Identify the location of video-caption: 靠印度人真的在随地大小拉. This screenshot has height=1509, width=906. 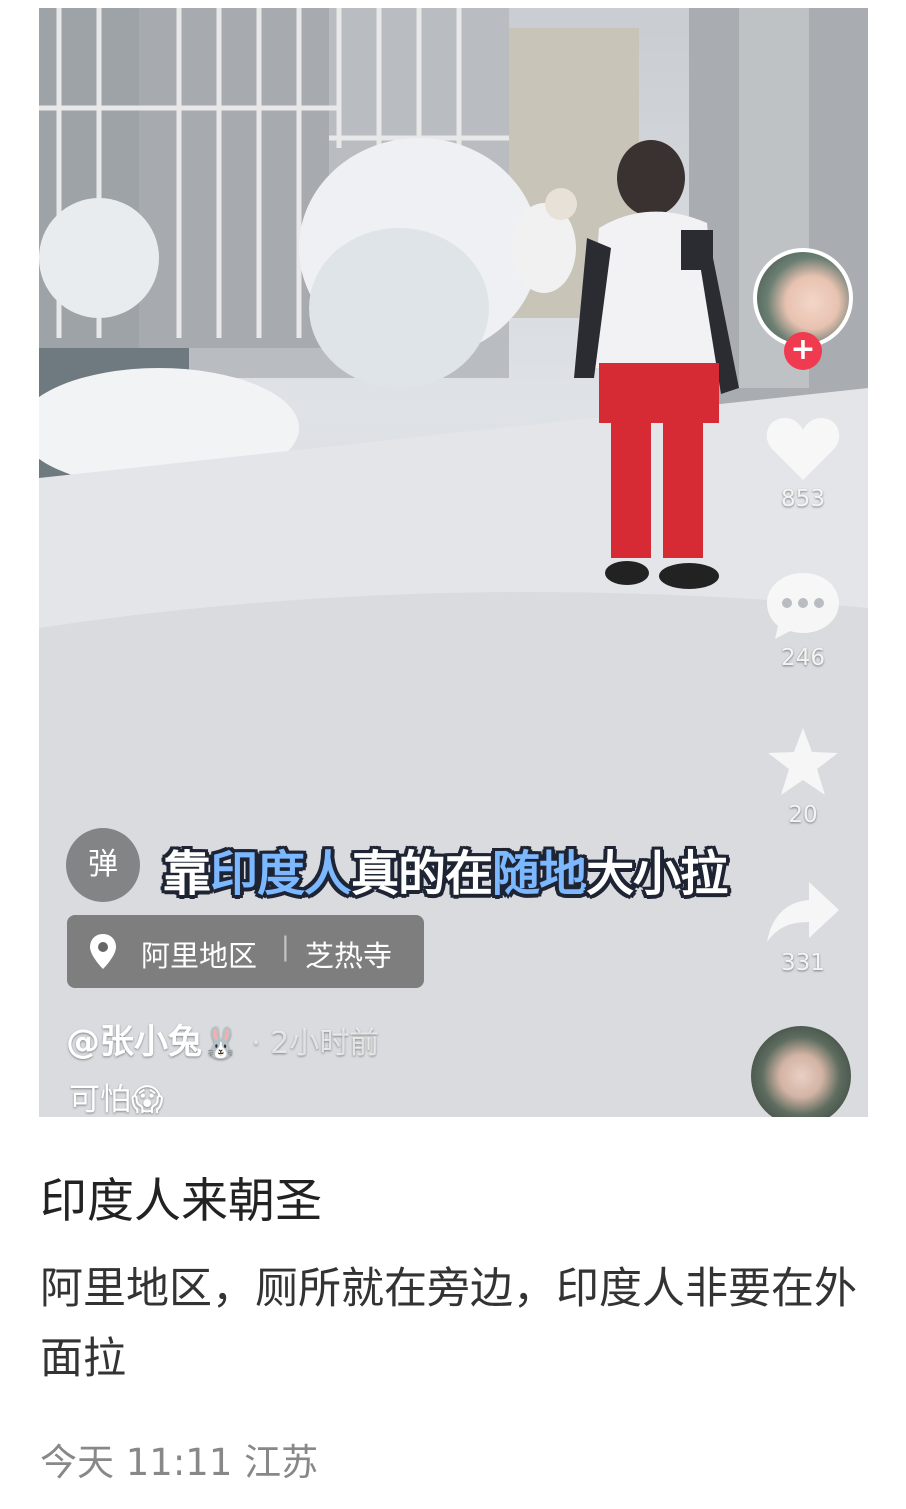
(445, 869).